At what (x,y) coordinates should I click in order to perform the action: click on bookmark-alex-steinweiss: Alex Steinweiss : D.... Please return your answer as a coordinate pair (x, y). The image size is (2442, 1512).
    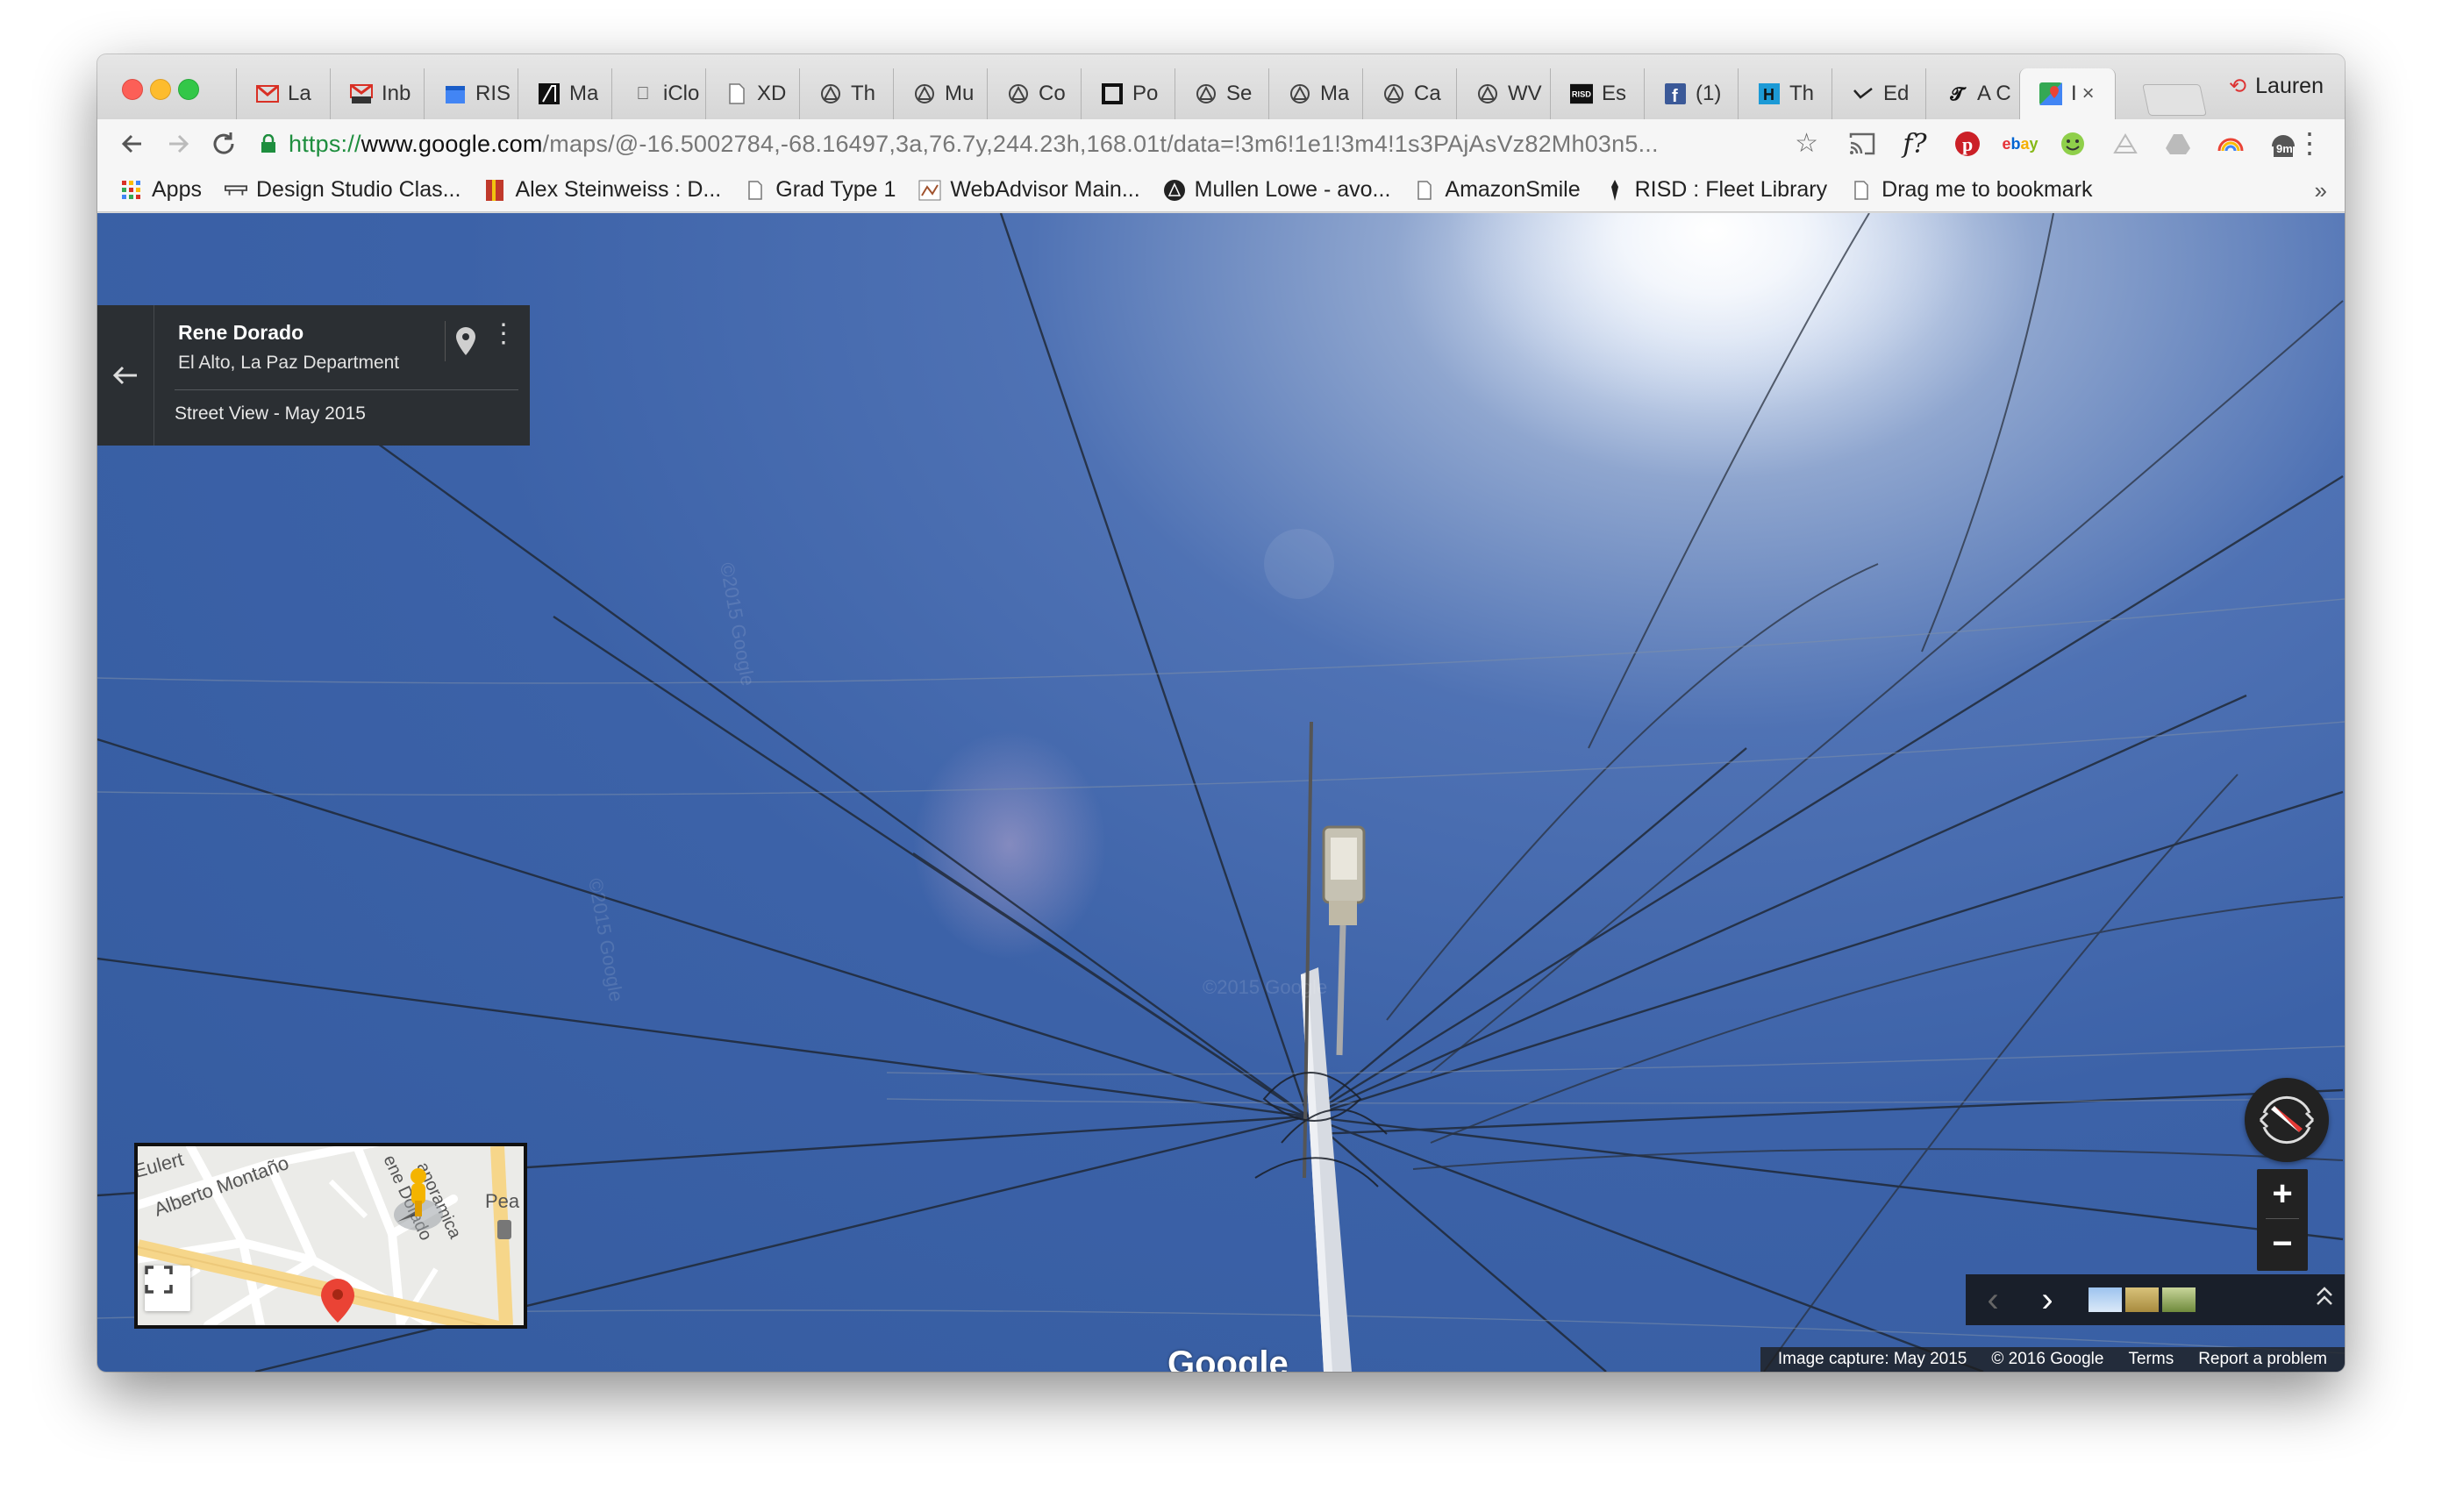
    Looking at the image, I should click on (602, 190).